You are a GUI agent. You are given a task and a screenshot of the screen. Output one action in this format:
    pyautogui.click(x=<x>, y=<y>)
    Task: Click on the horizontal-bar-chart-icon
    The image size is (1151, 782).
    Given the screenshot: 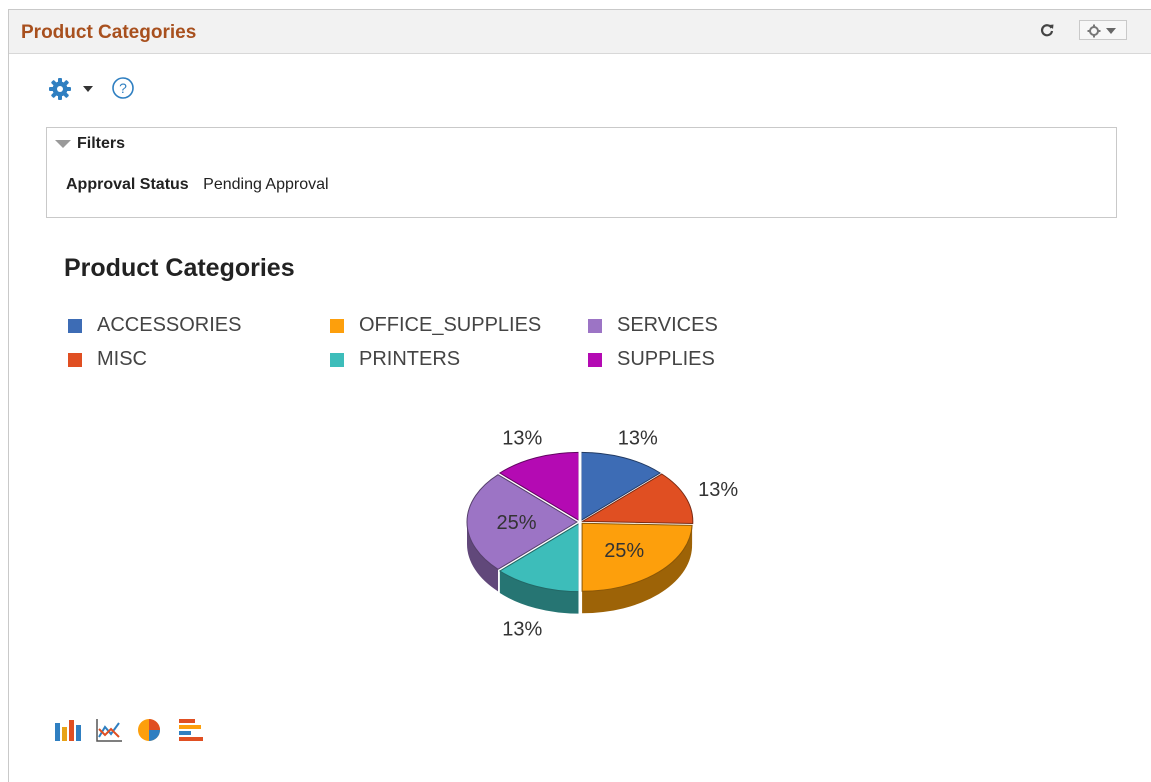 What is the action you would take?
    pyautogui.click(x=191, y=730)
    